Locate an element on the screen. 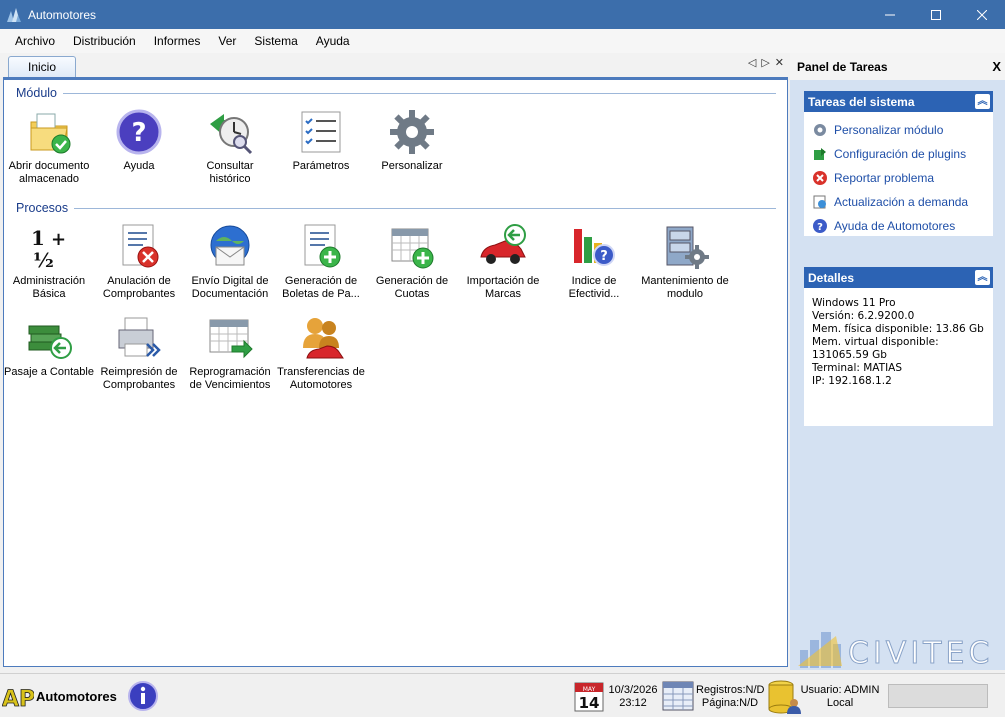 The width and height of the screenshot is (1005, 717). task-panel-title: Panel de Tareas is located at coordinates (842, 66).